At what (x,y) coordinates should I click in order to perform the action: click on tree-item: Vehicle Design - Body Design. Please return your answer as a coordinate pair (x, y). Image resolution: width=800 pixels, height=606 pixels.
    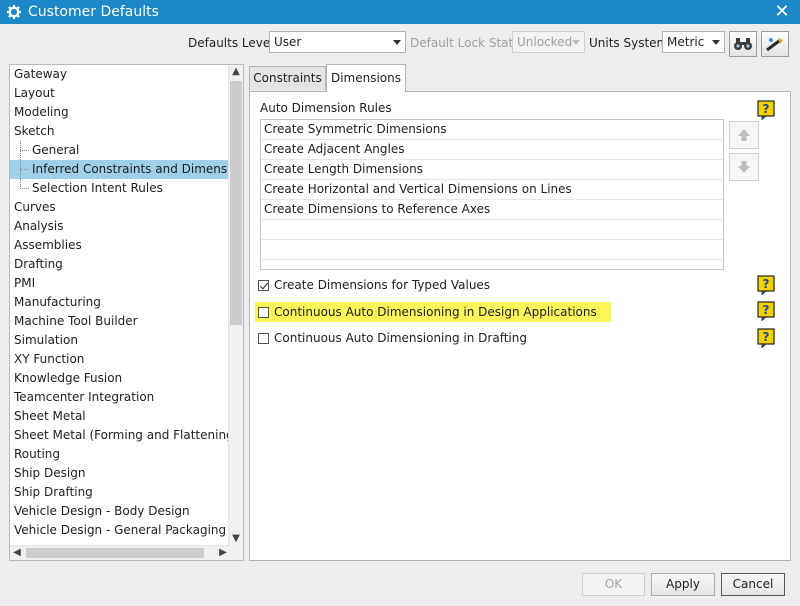
    Looking at the image, I should click on (120, 511).